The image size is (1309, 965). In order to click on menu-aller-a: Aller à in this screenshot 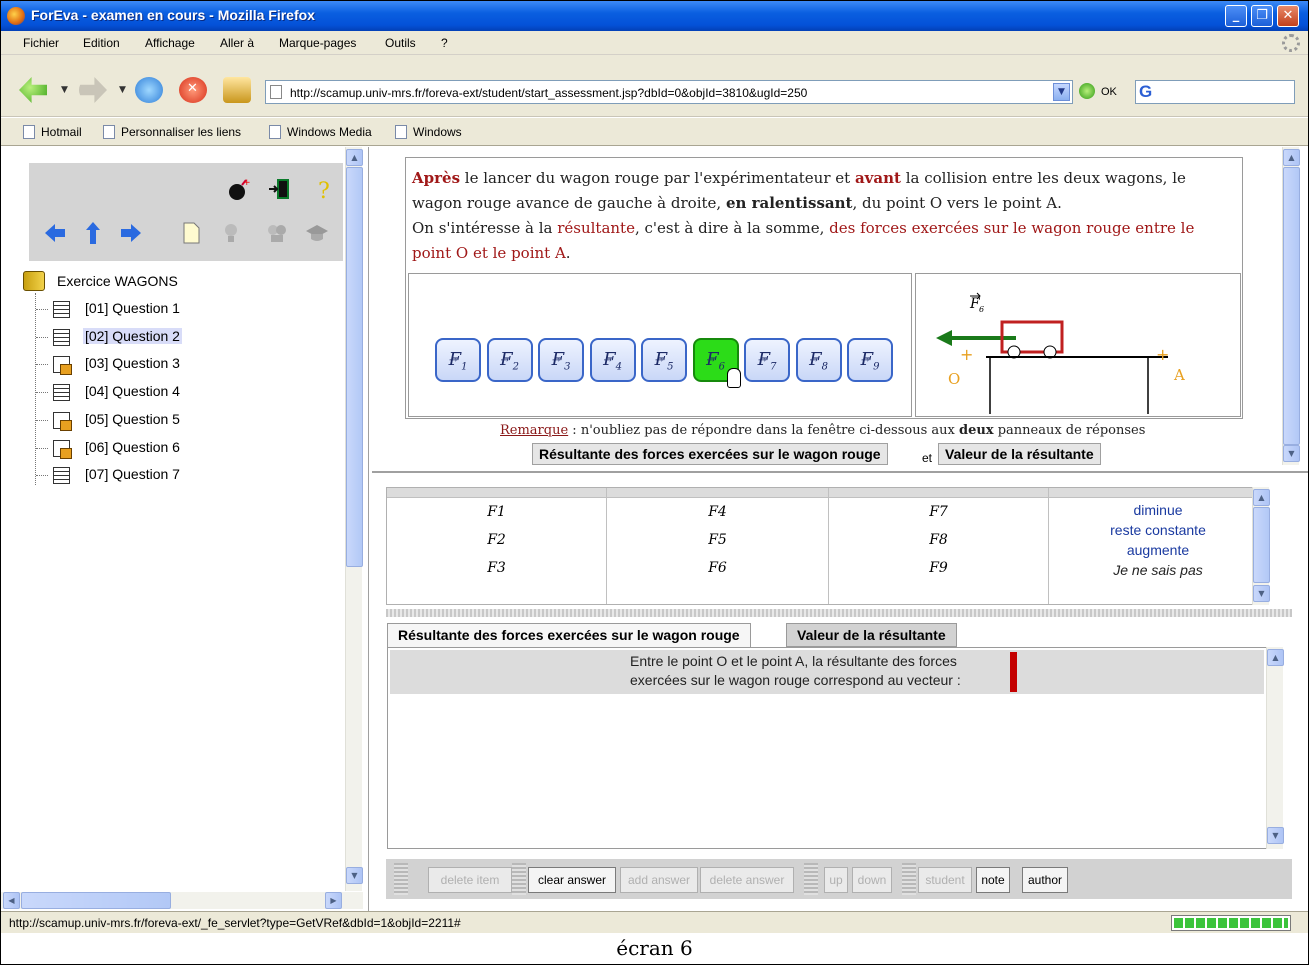, I will do `click(237, 43)`.